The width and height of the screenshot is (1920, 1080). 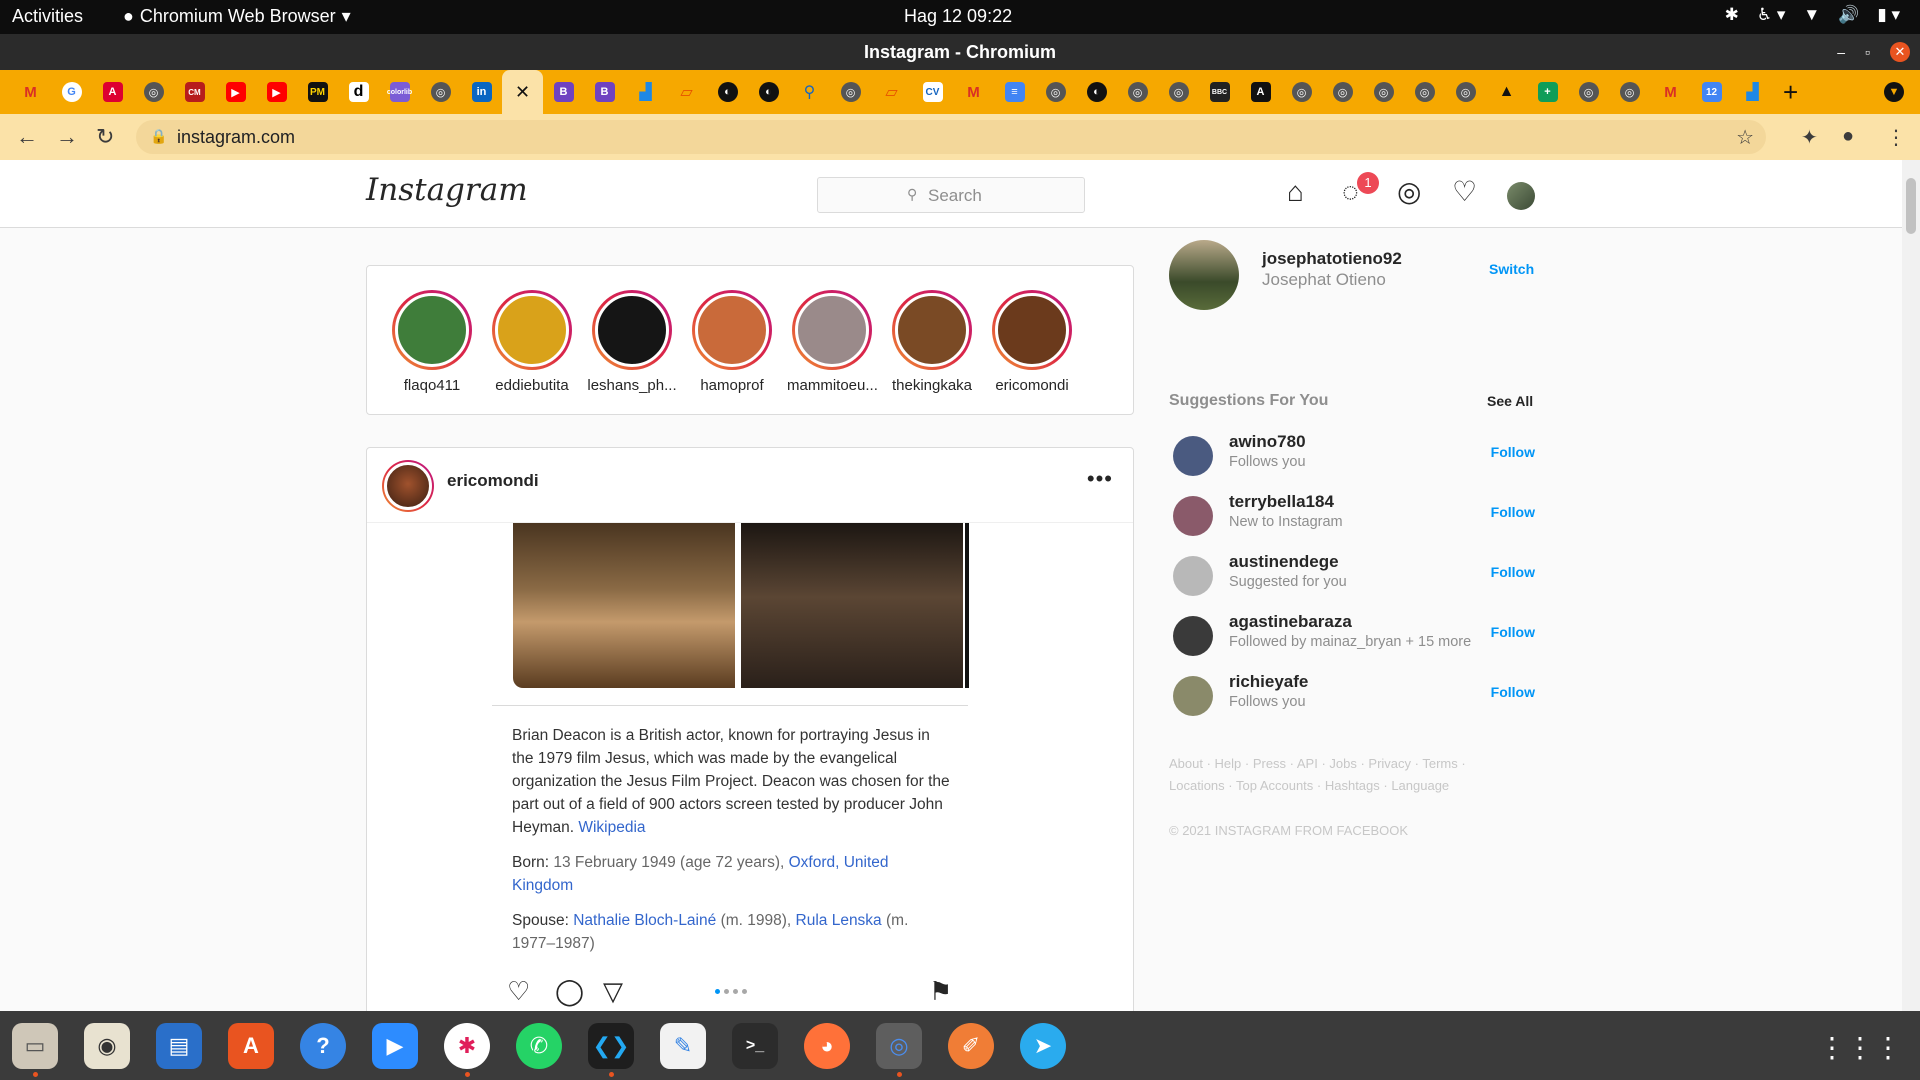 What do you see at coordinates (153, 92) in the screenshot?
I see `tab-chrome-1: ◎` at bounding box center [153, 92].